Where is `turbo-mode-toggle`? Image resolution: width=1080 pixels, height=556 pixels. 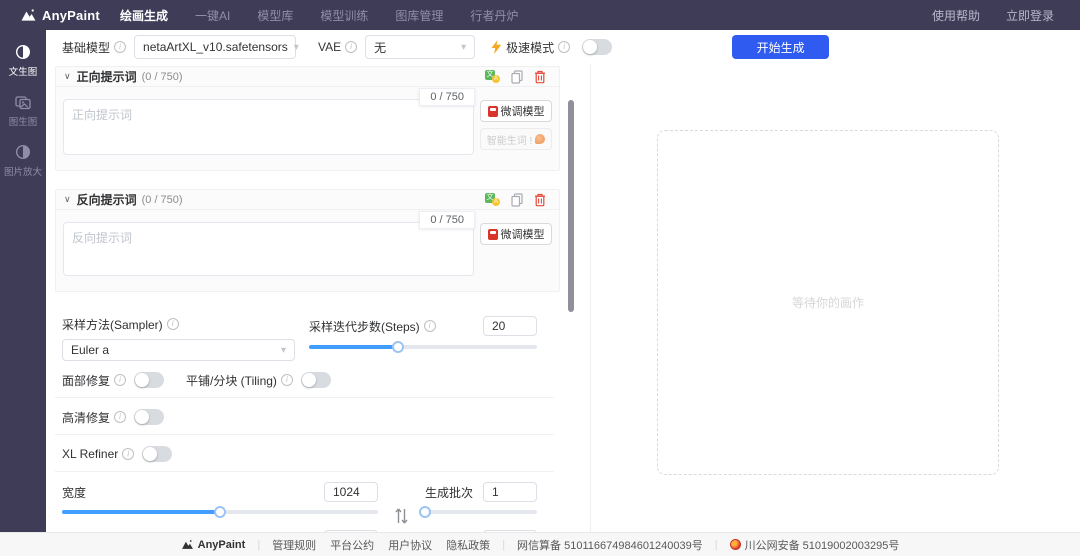
turbo-mode-toggle is located at coordinates (597, 47).